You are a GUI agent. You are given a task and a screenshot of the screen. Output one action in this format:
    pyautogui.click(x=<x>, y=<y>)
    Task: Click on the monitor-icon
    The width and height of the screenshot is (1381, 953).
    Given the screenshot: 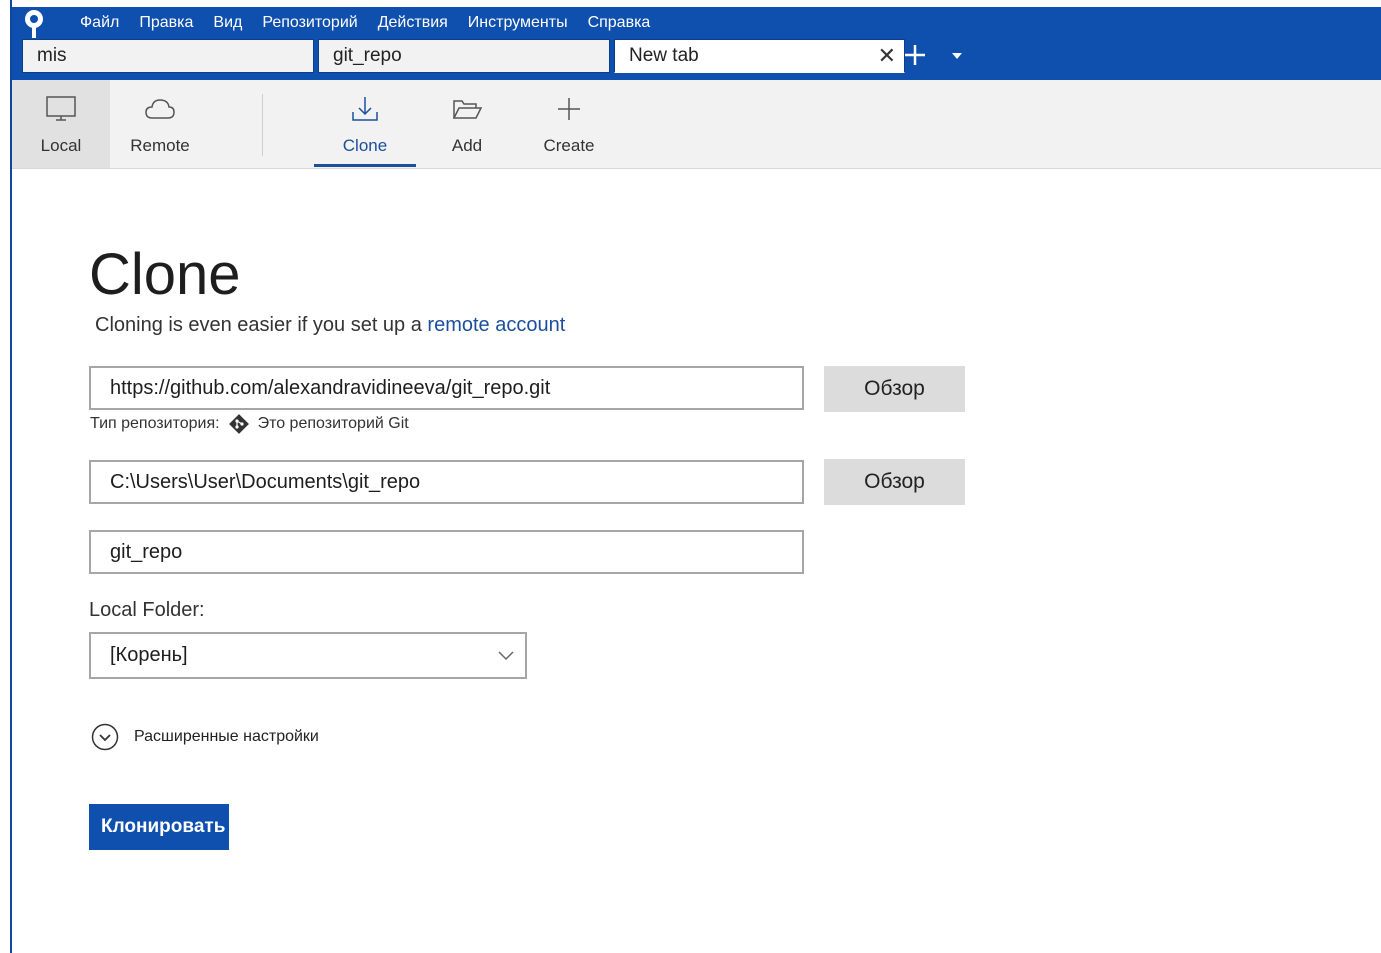 What is the action you would take?
    pyautogui.click(x=61, y=108)
    